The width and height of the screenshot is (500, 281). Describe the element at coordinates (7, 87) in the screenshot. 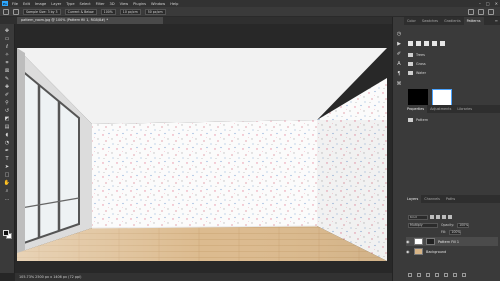

I see `healing-brush-icon: ✚` at that location.